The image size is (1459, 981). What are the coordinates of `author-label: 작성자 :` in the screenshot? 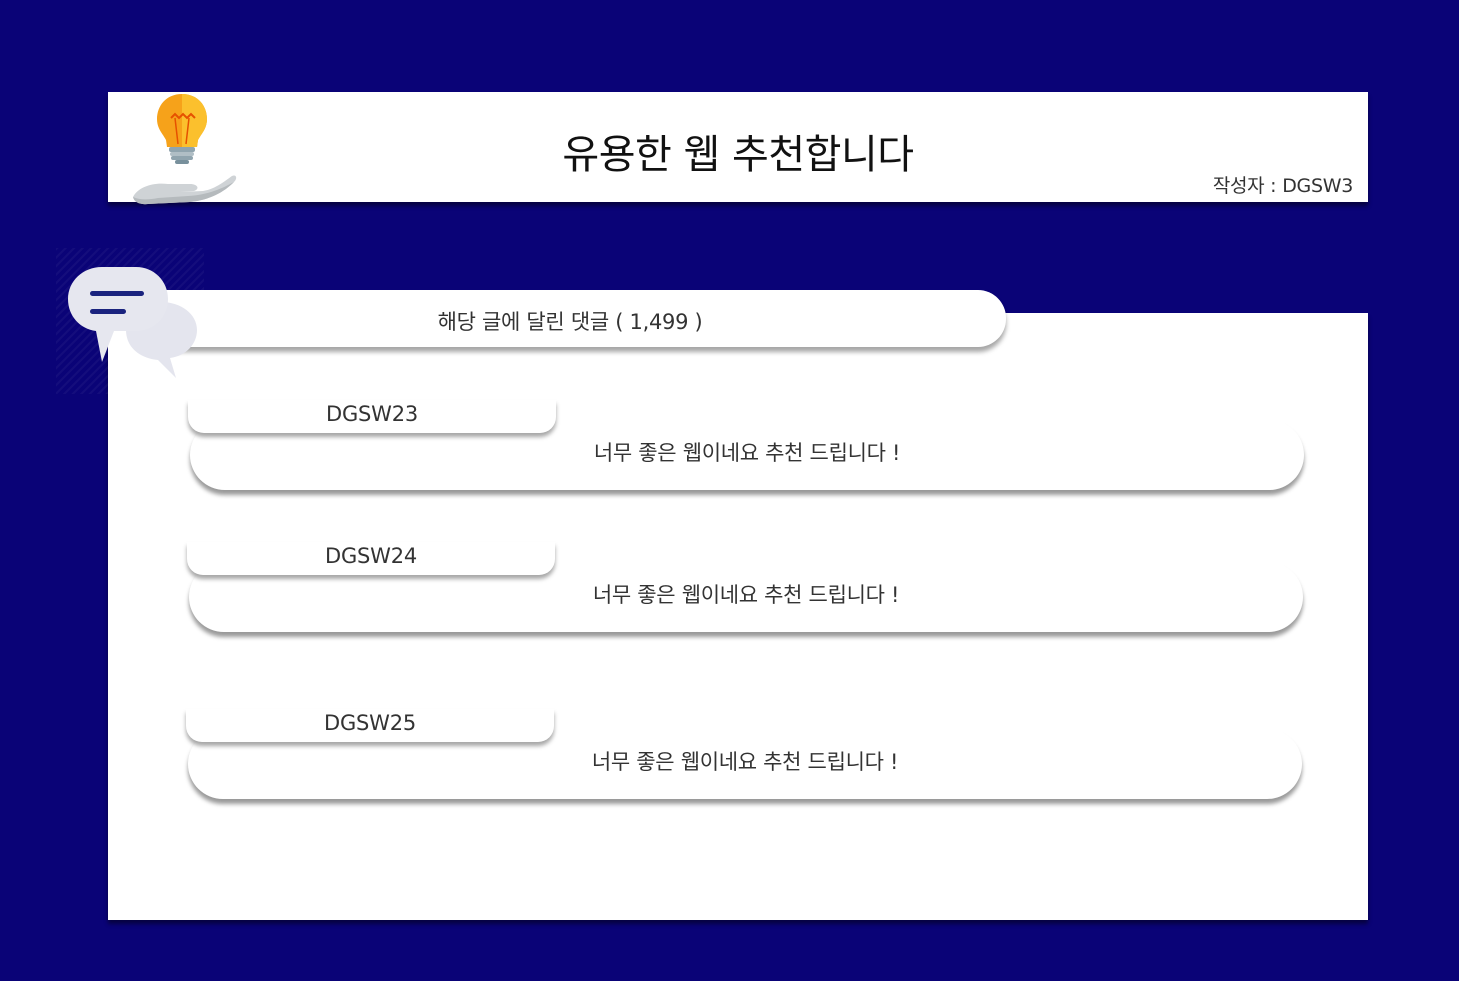 It's located at (1244, 186).